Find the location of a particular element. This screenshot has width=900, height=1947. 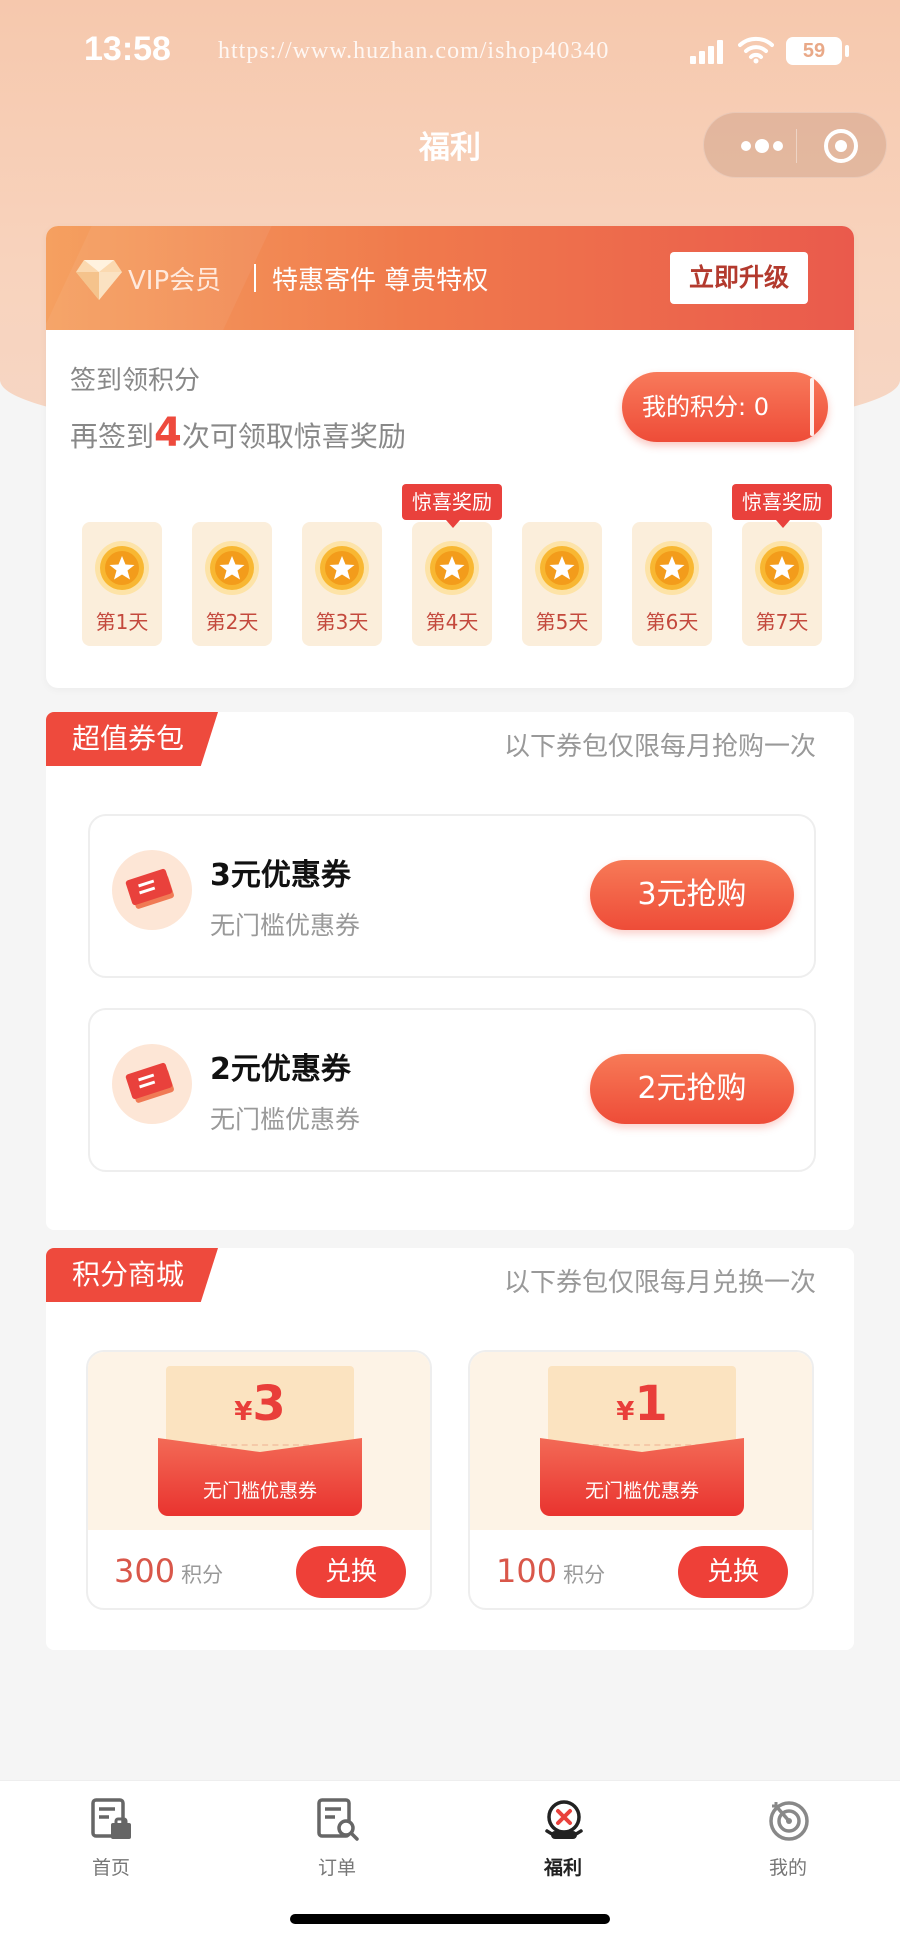

sign-day-card: 第1天 is located at coordinates (122, 584).